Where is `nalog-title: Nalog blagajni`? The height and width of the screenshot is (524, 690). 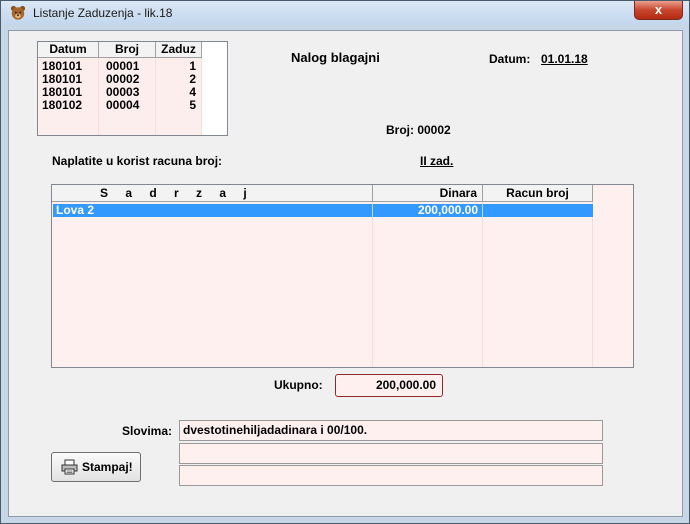
nalog-title: Nalog blagajni is located at coordinates (335, 57).